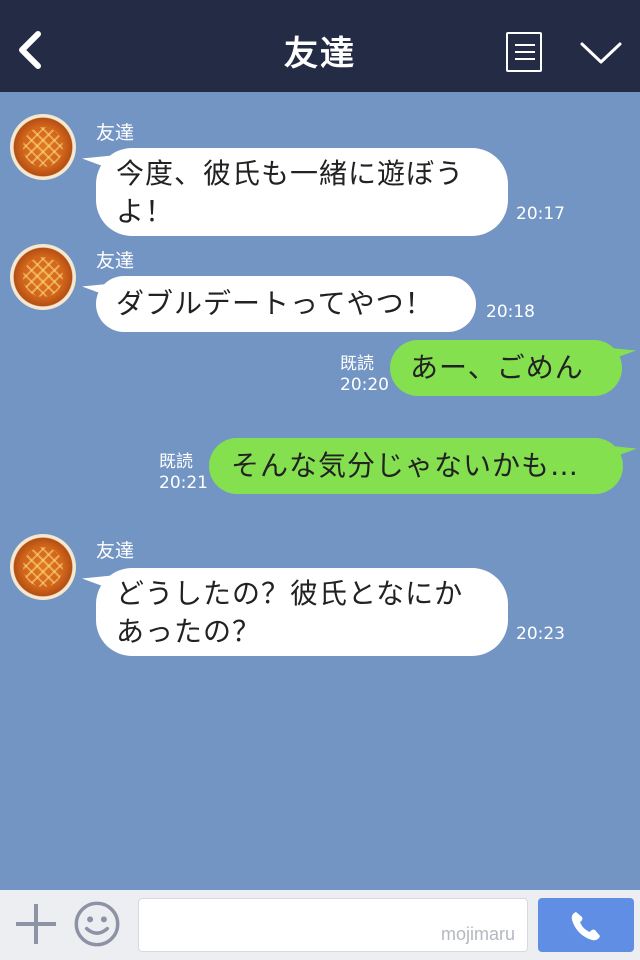  I want to click on message-text-line: どうしたの？彼氏となにか, so click(290, 593).